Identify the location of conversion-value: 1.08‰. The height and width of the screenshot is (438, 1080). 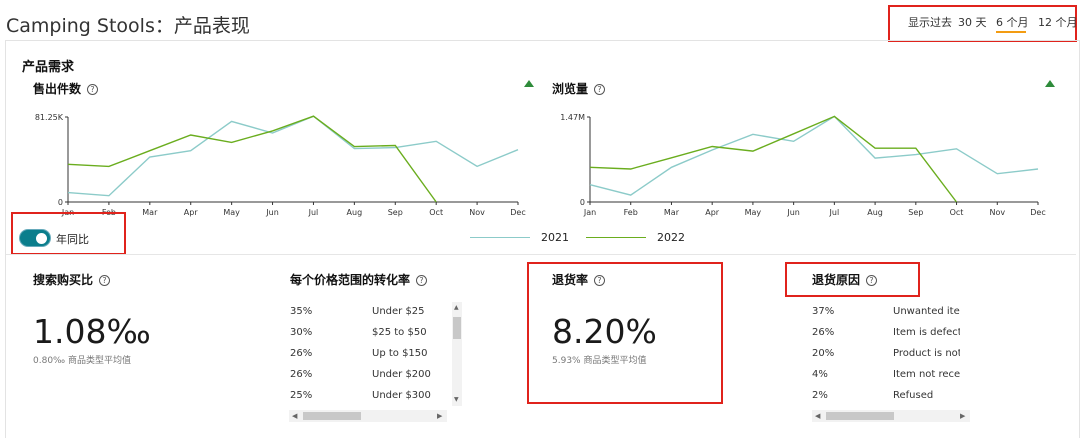
(92, 331).